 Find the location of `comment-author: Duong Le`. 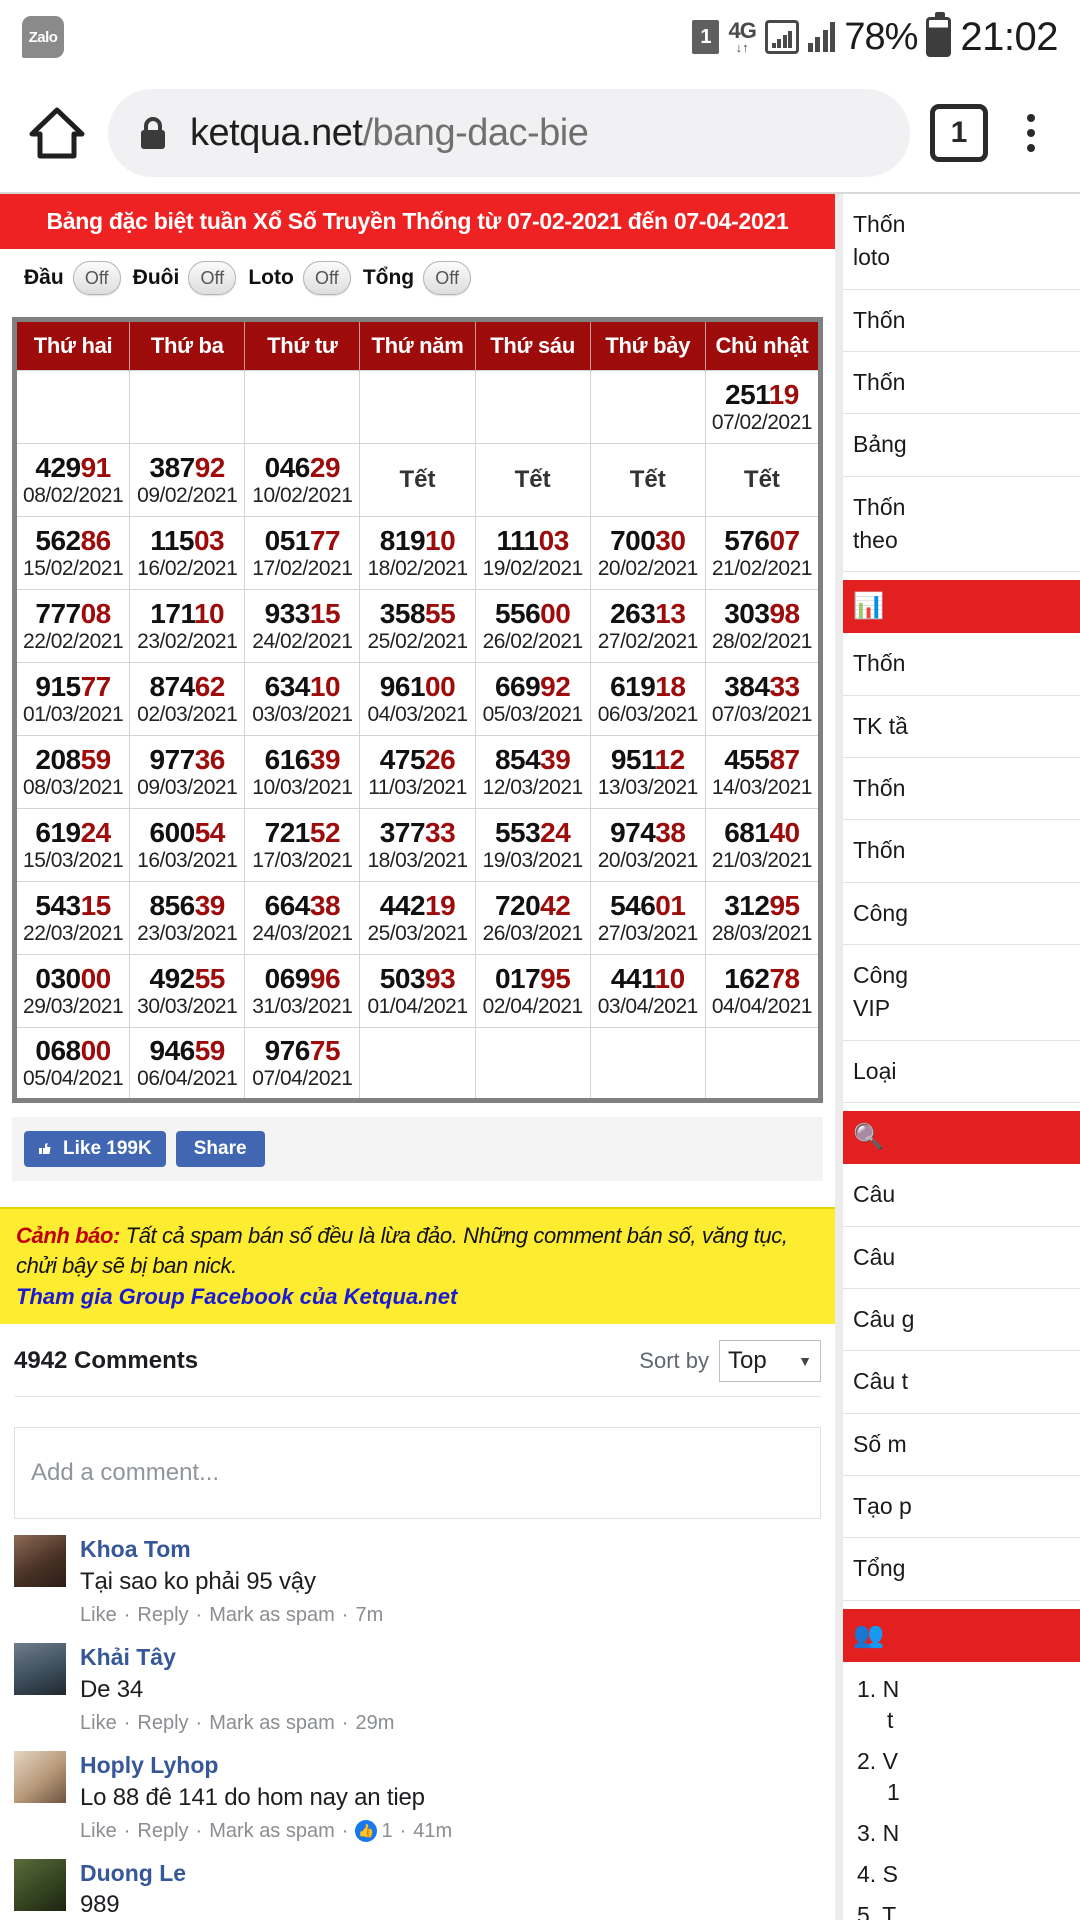

comment-author: Duong Le is located at coordinates (450, 1873).